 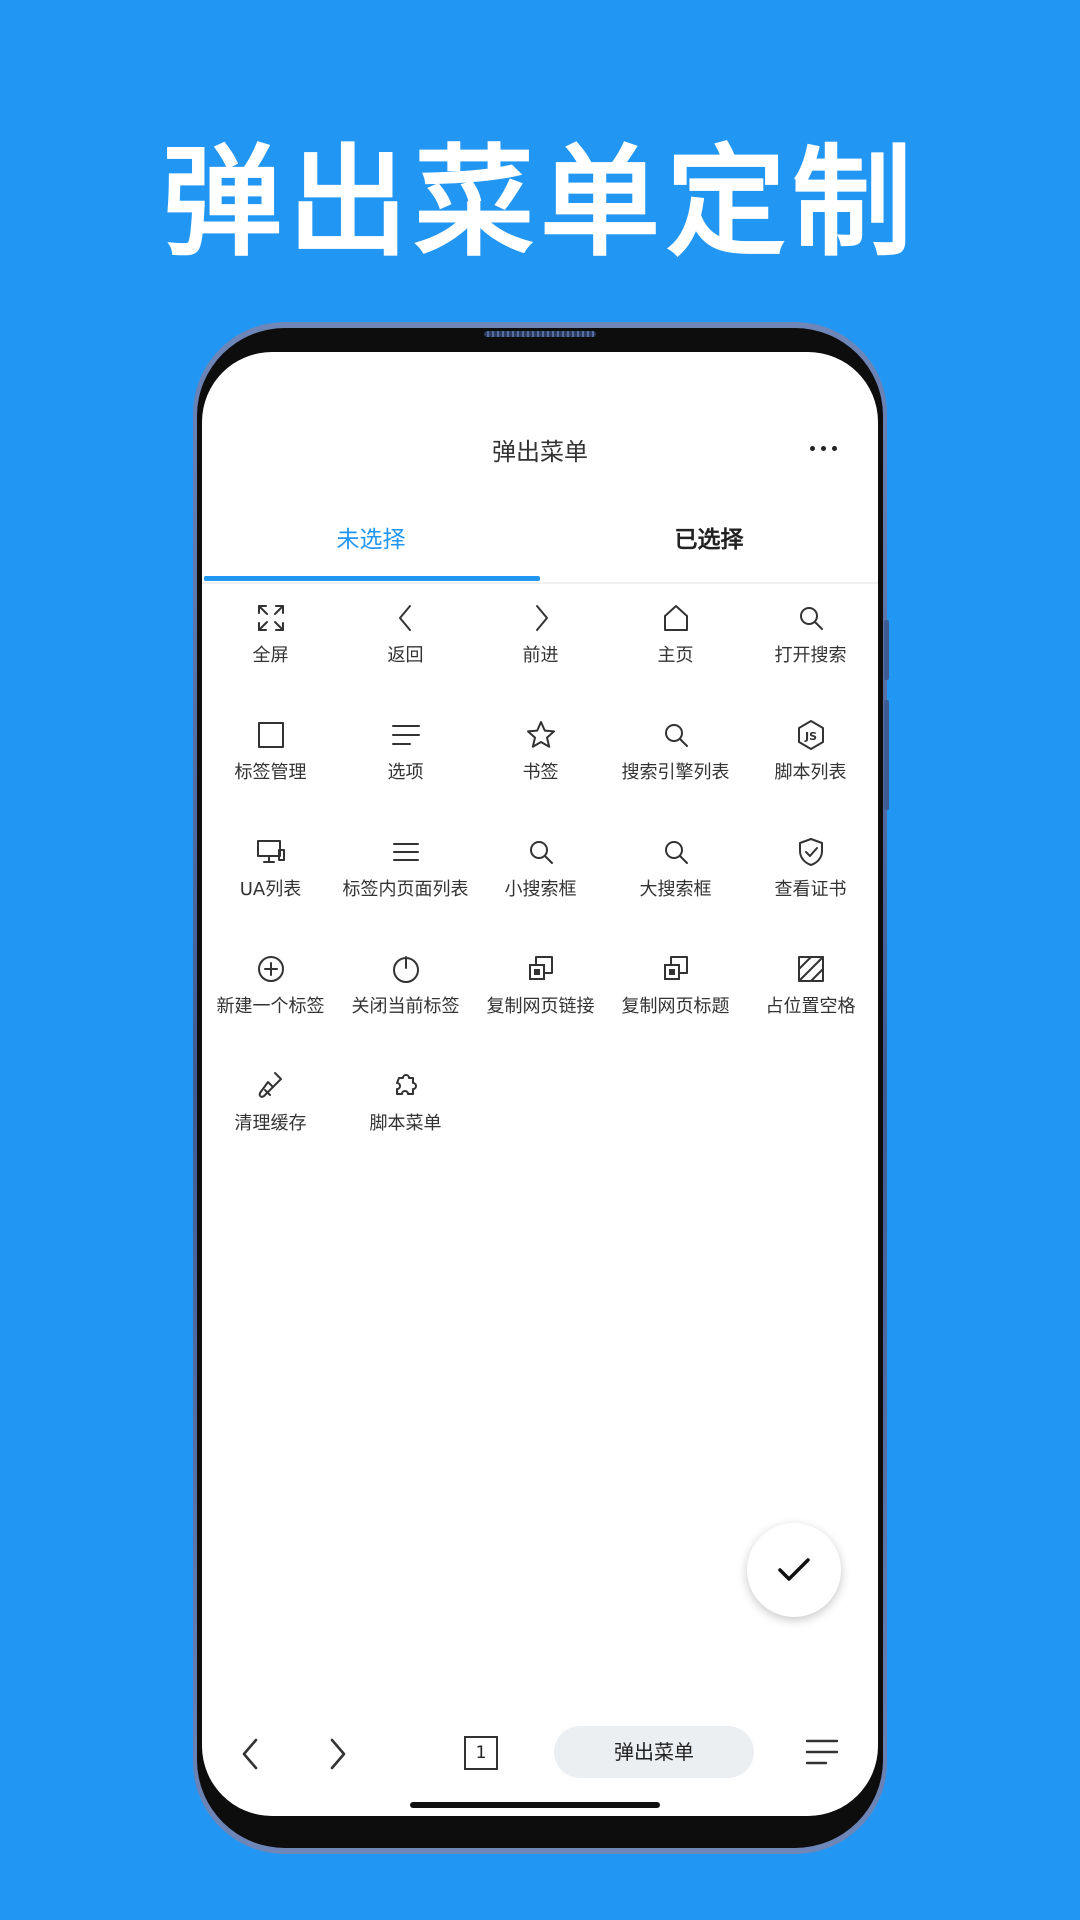 What do you see at coordinates (822, 1752) in the screenshot?
I see `menu-lines-icon` at bounding box center [822, 1752].